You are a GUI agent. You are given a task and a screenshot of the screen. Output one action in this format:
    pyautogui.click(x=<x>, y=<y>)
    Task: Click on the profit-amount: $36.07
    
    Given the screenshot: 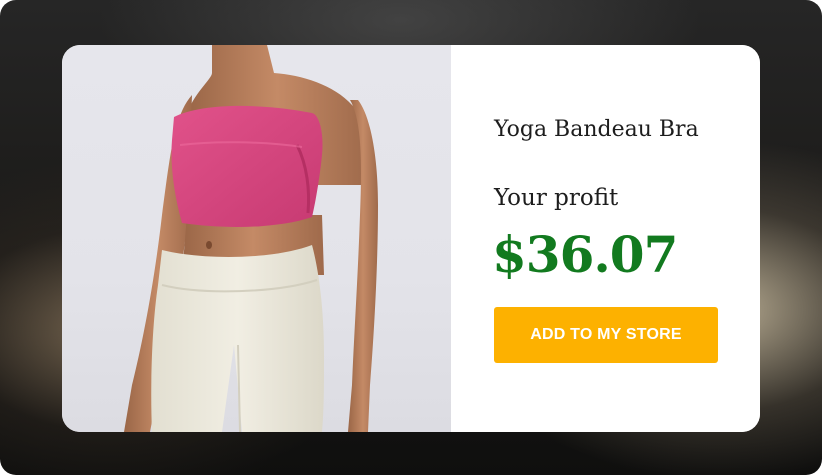 What is the action you would take?
    pyautogui.click(x=585, y=254)
    